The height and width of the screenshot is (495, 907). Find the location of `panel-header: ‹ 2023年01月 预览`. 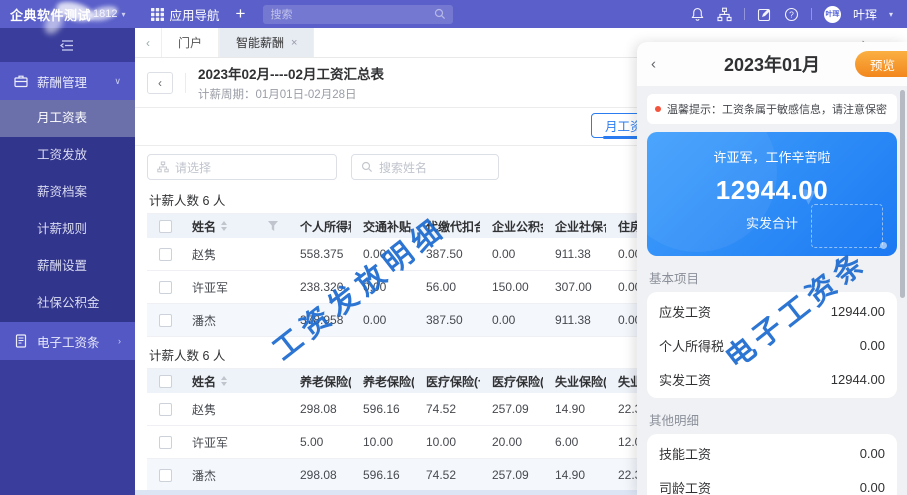

panel-header: ‹ 2023年01月 预览 is located at coordinates (772, 64).